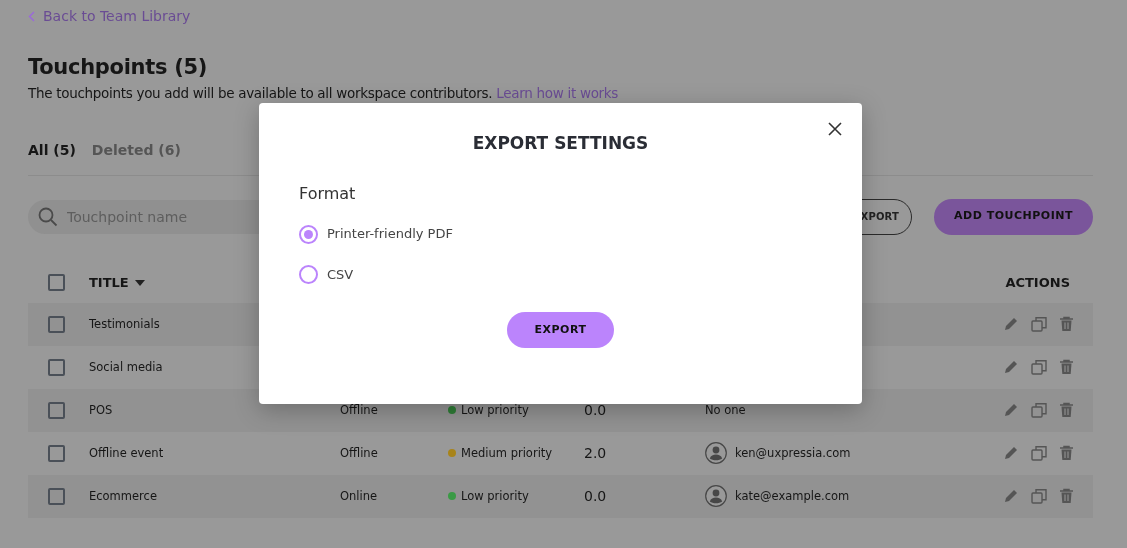  Describe the element at coordinates (725, 410) in the screenshot. I see `table-cell: No one` at that location.